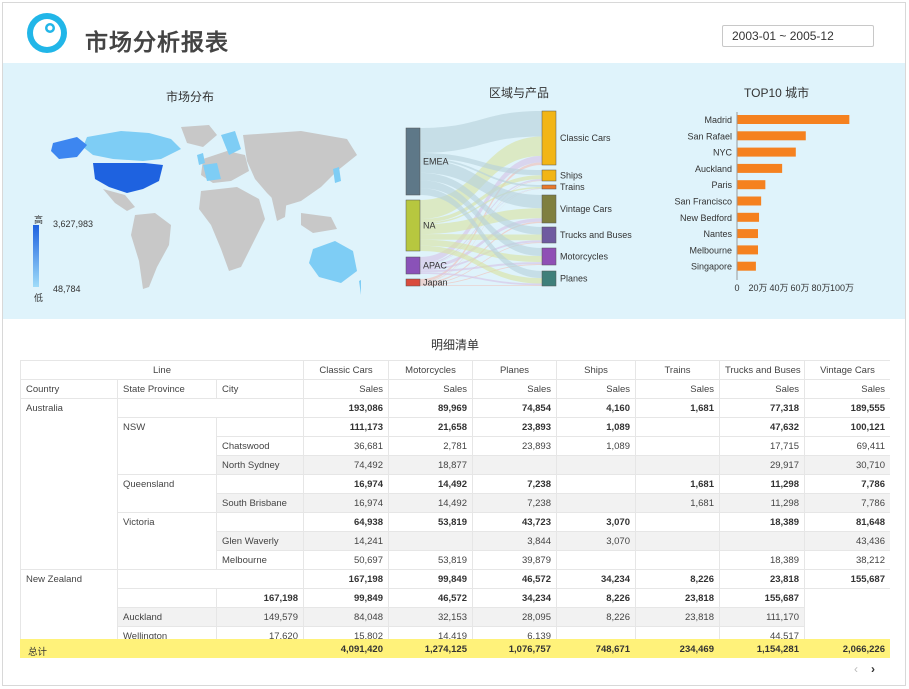 This screenshot has width=909, height=689. What do you see at coordinates (847, 465) in the screenshot?
I see `cell-sales: 30,710` at bounding box center [847, 465].